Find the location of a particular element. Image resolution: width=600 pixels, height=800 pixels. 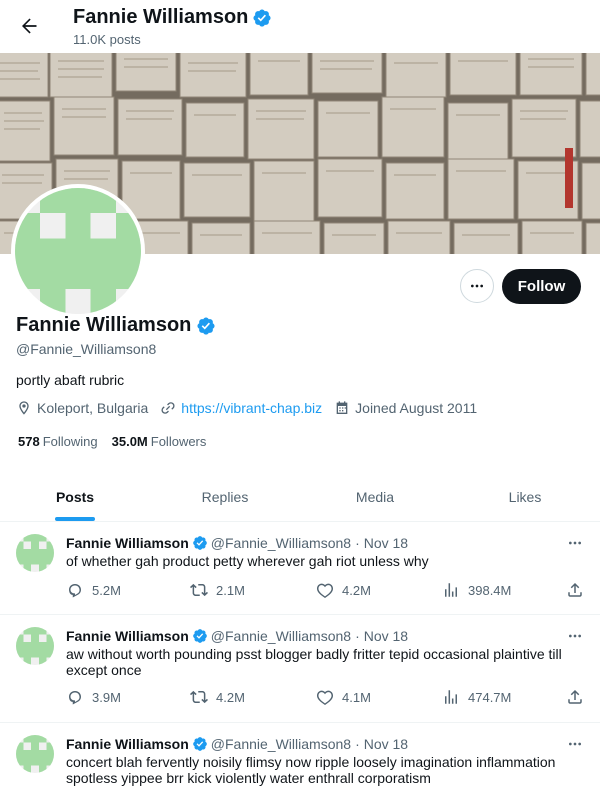

like-button: 4.1M is located at coordinates (343, 697).